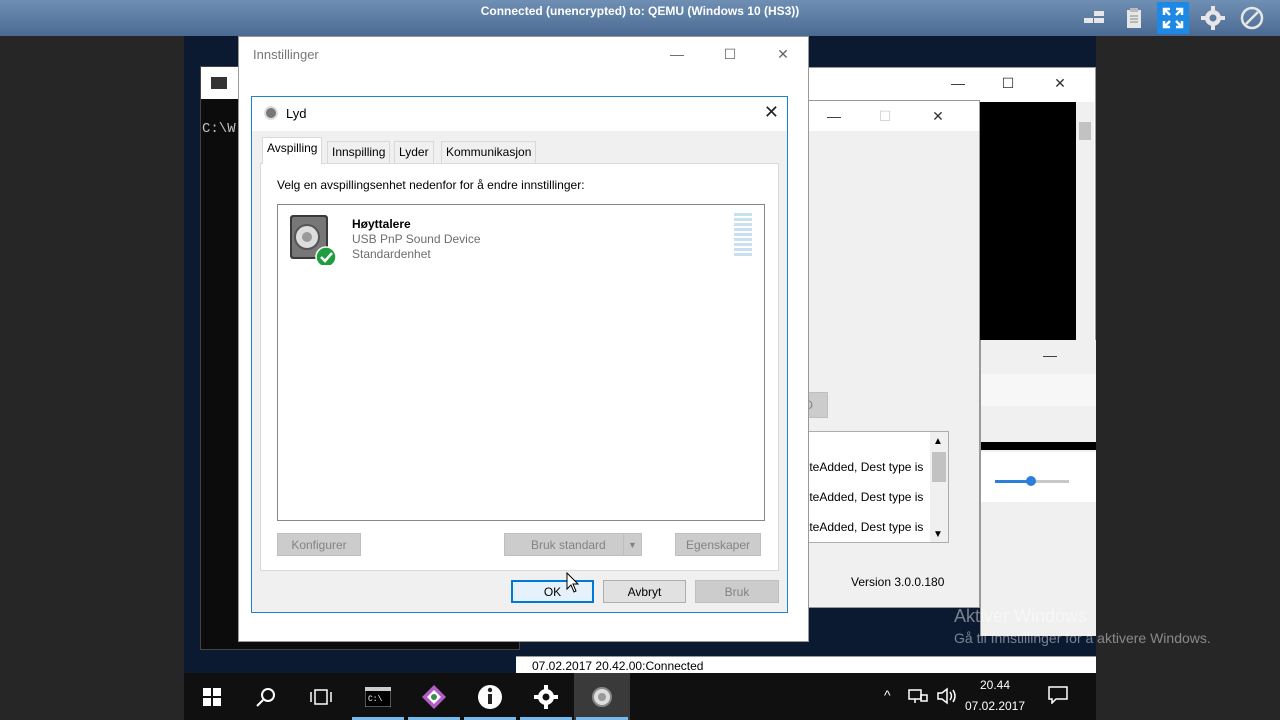  Describe the element at coordinates (552, 591) in the screenshot. I see `ok-button: OK` at that location.